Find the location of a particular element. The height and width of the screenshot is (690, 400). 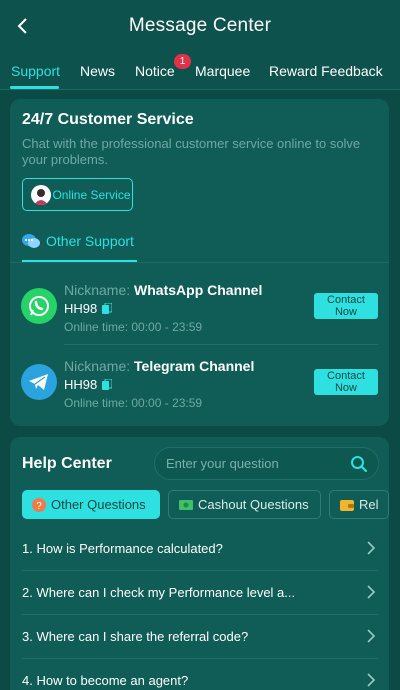

channel-divider is located at coordinates (221, 344).